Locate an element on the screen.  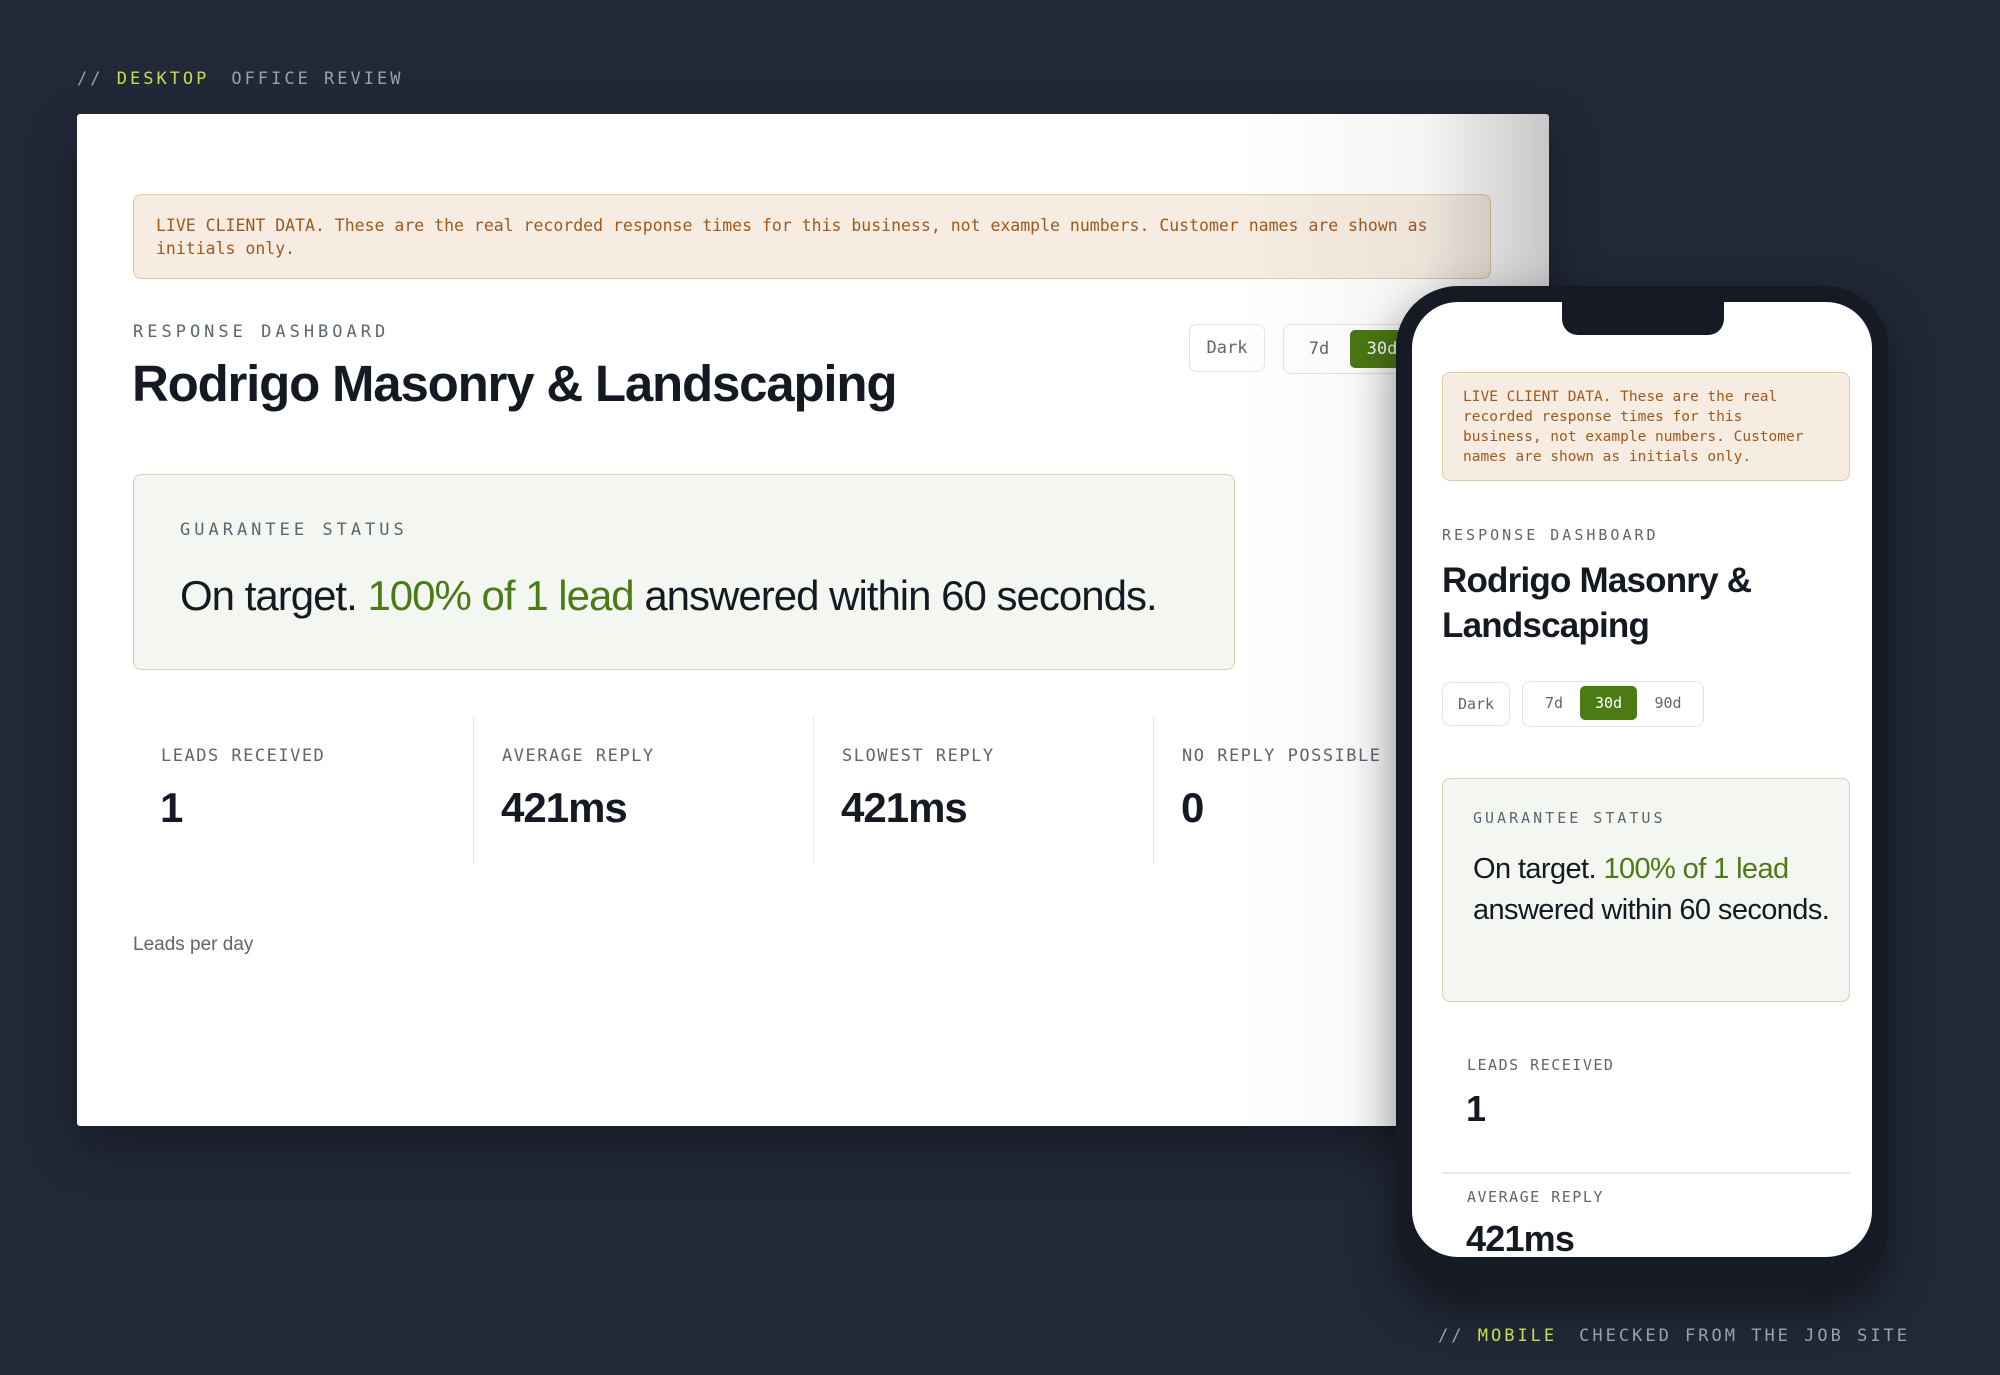
caption-device: DESKTOP is located at coordinates (163, 79).